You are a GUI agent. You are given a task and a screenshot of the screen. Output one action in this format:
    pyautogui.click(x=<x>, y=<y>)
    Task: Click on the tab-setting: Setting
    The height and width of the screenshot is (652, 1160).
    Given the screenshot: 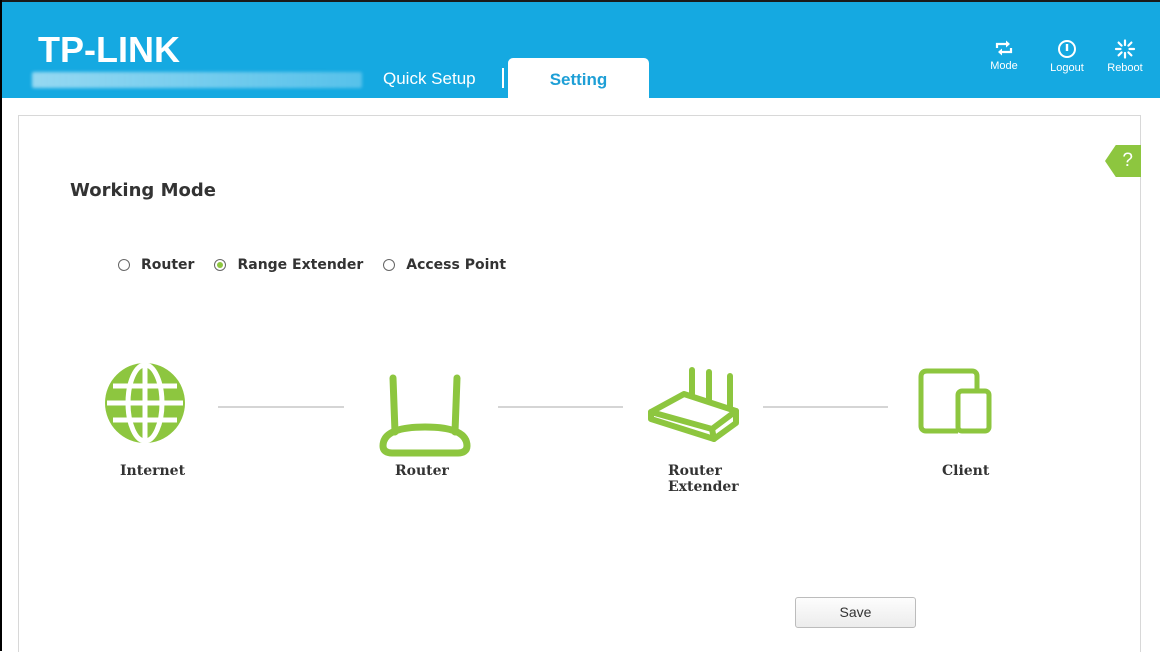 What is the action you would take?
    pyautogui.click(x=578, y=79)
    